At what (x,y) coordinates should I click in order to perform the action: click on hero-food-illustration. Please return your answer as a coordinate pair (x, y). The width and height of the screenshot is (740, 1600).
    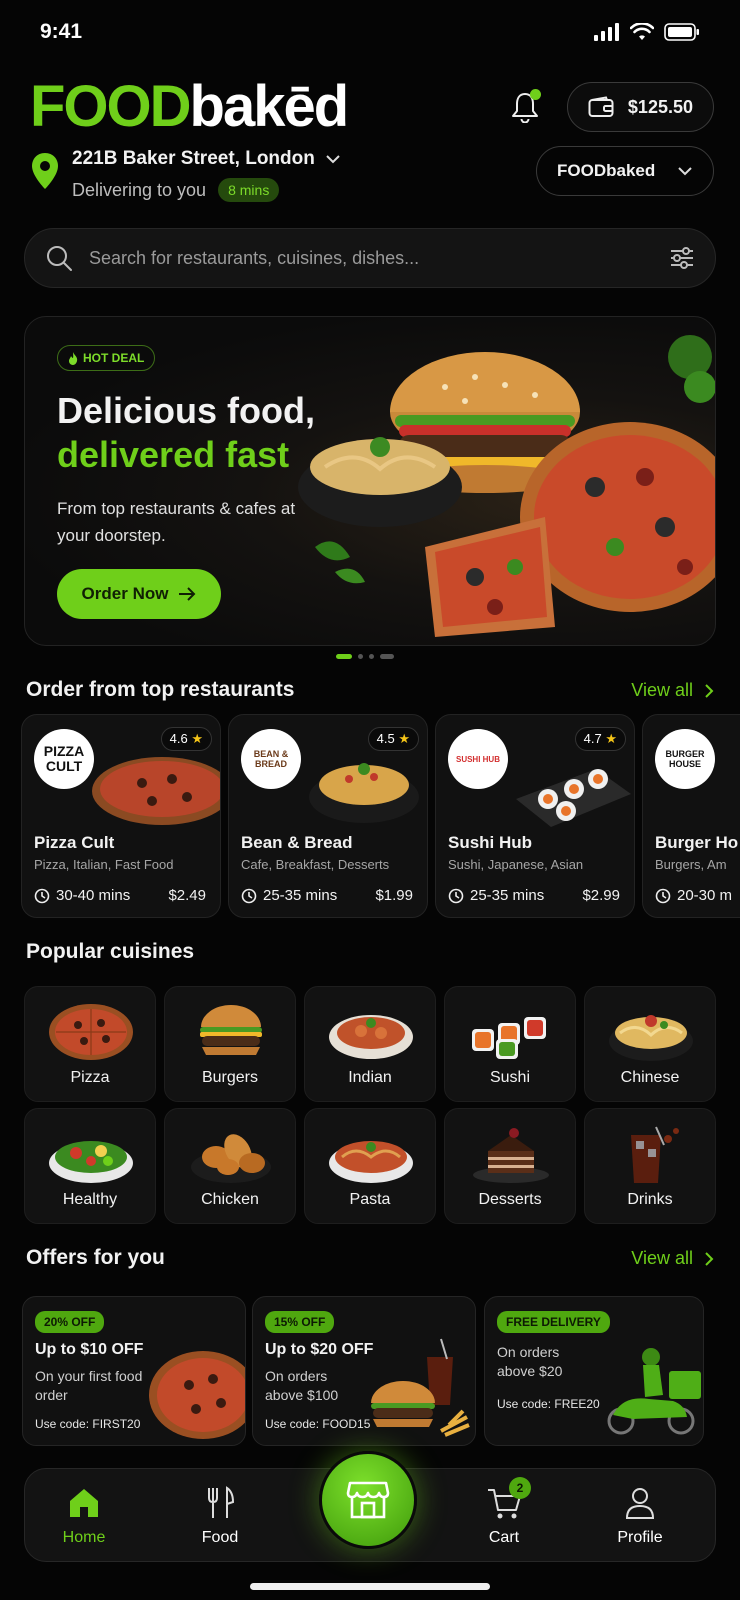
    Looking at the image, I should click on (506, 486).